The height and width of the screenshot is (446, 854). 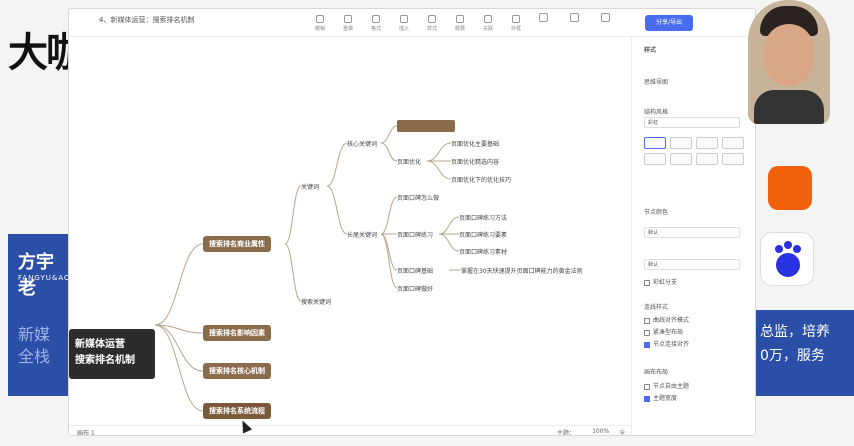 What do you see at coordinates (310, 186) in the screenshot?
I see `l2-label: 关键词` at bounding box center [310, 186].